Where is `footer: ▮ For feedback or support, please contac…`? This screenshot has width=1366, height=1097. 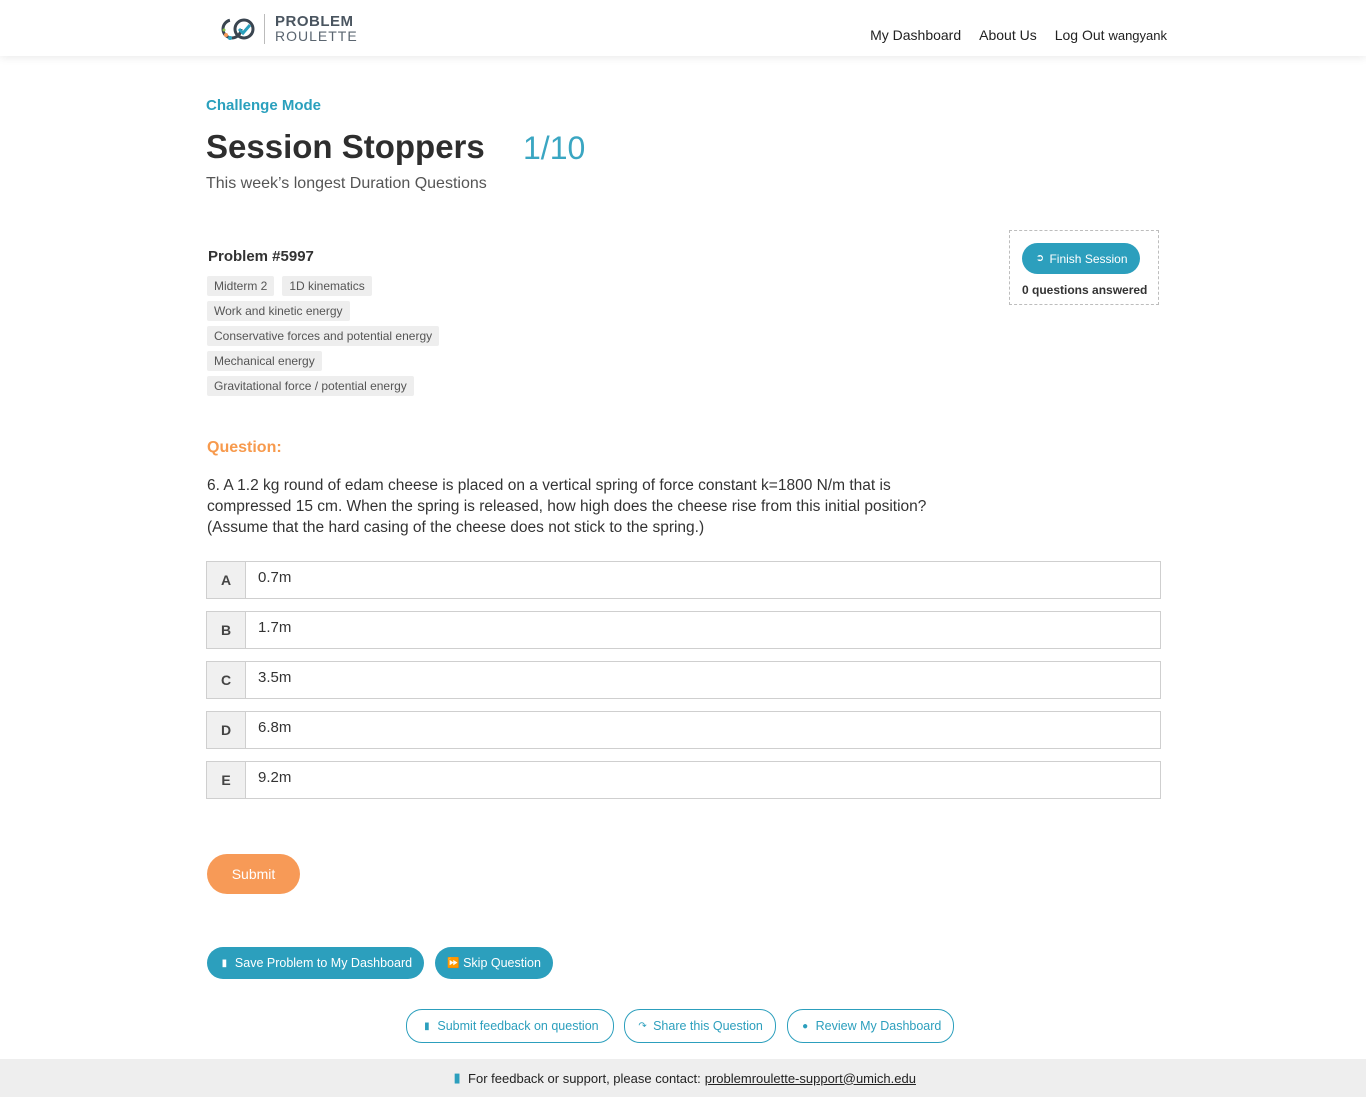 footer: ▮ For feedback or support, please contac… is located at coordinates (683, 1078).